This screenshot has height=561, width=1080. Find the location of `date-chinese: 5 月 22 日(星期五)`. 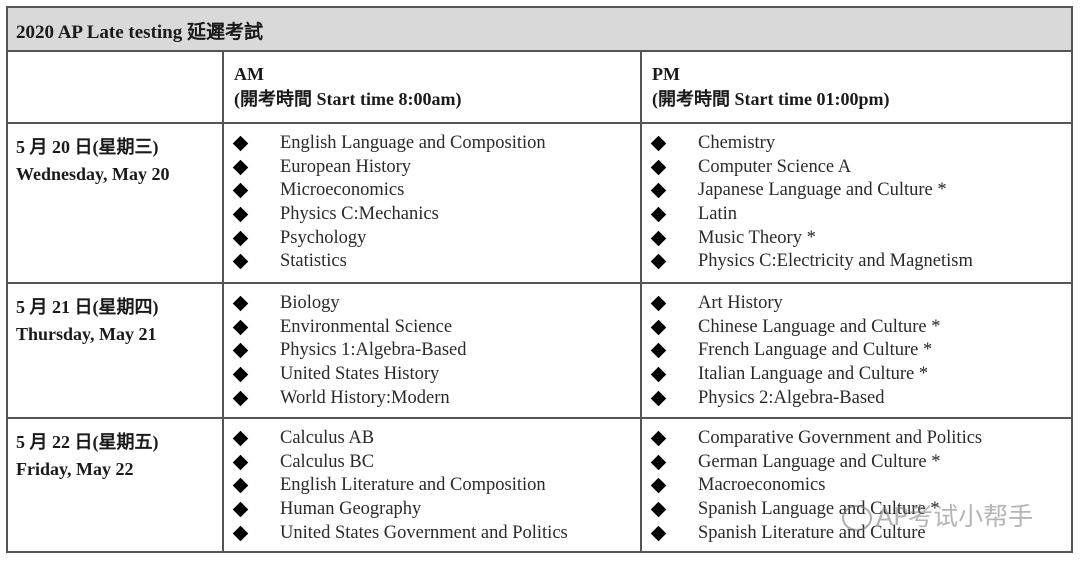

date-chinese: 5 月 22 日(星期五) is located at coordinates (87, 442).